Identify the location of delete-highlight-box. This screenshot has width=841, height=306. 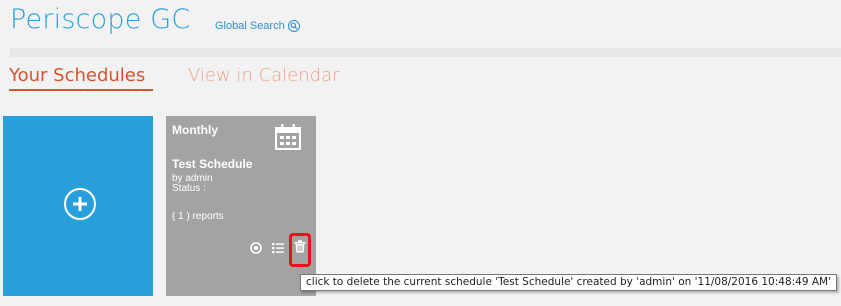
(300, 250).